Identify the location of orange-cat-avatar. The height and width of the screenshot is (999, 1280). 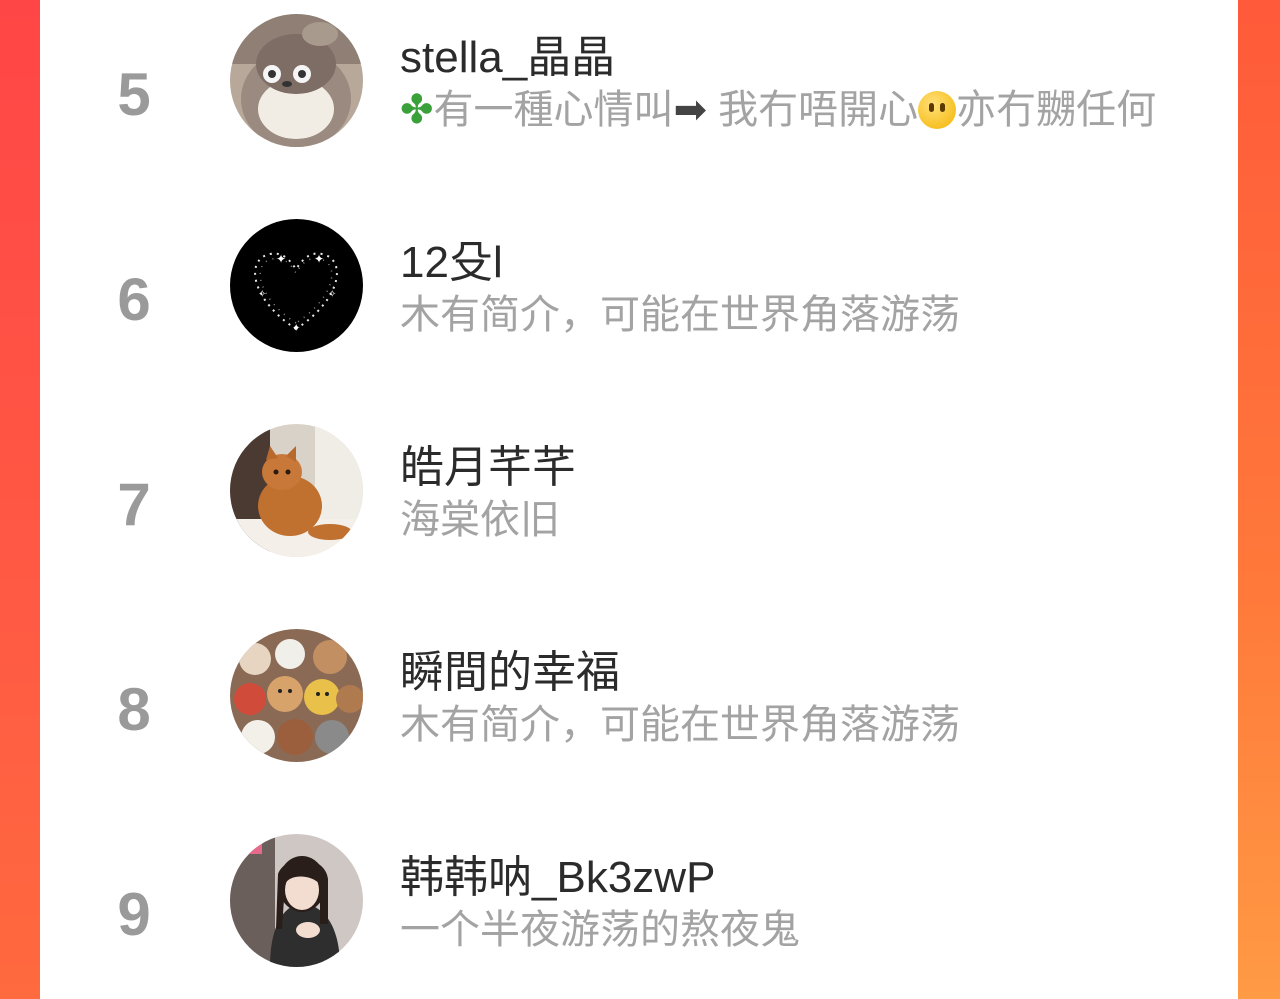
(296, 490).